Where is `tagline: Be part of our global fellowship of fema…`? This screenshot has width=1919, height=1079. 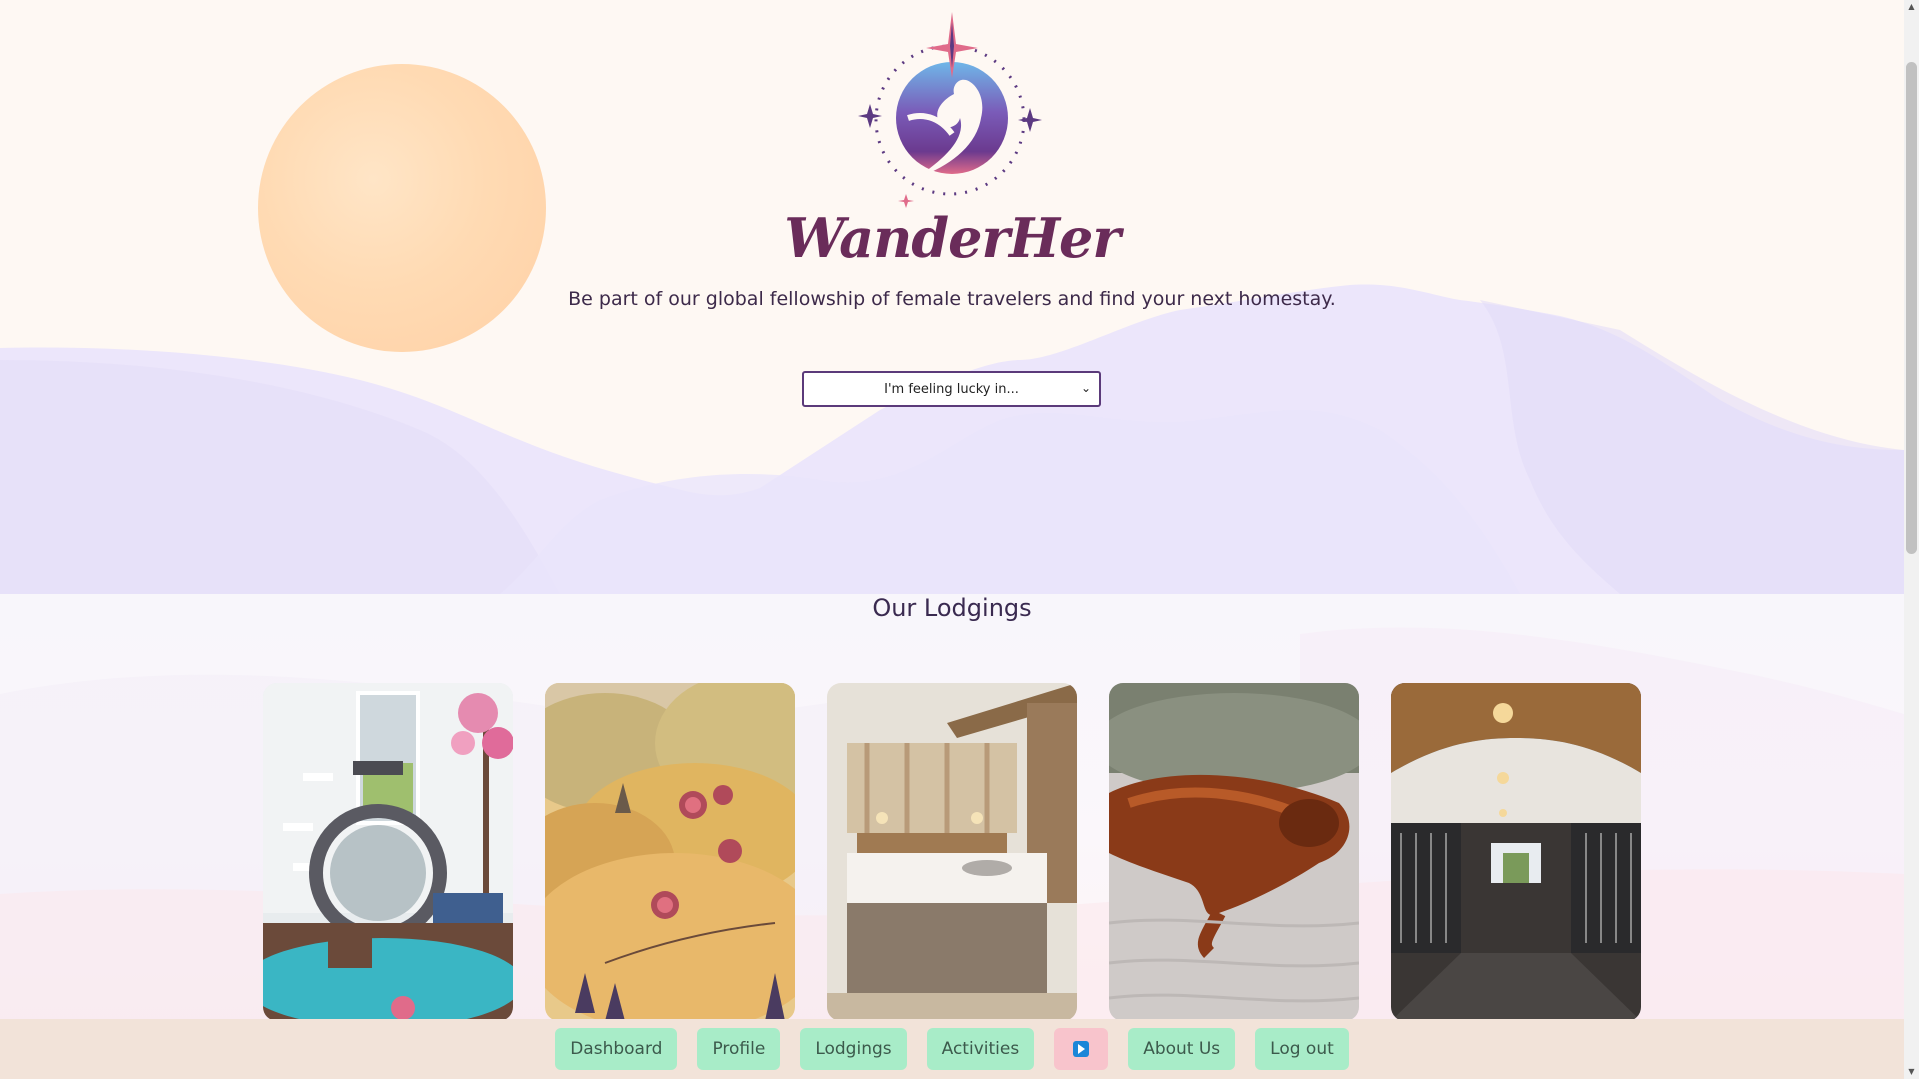
tagline: Be part of our global fellowship of fema… is located at coordinates (952, 299).